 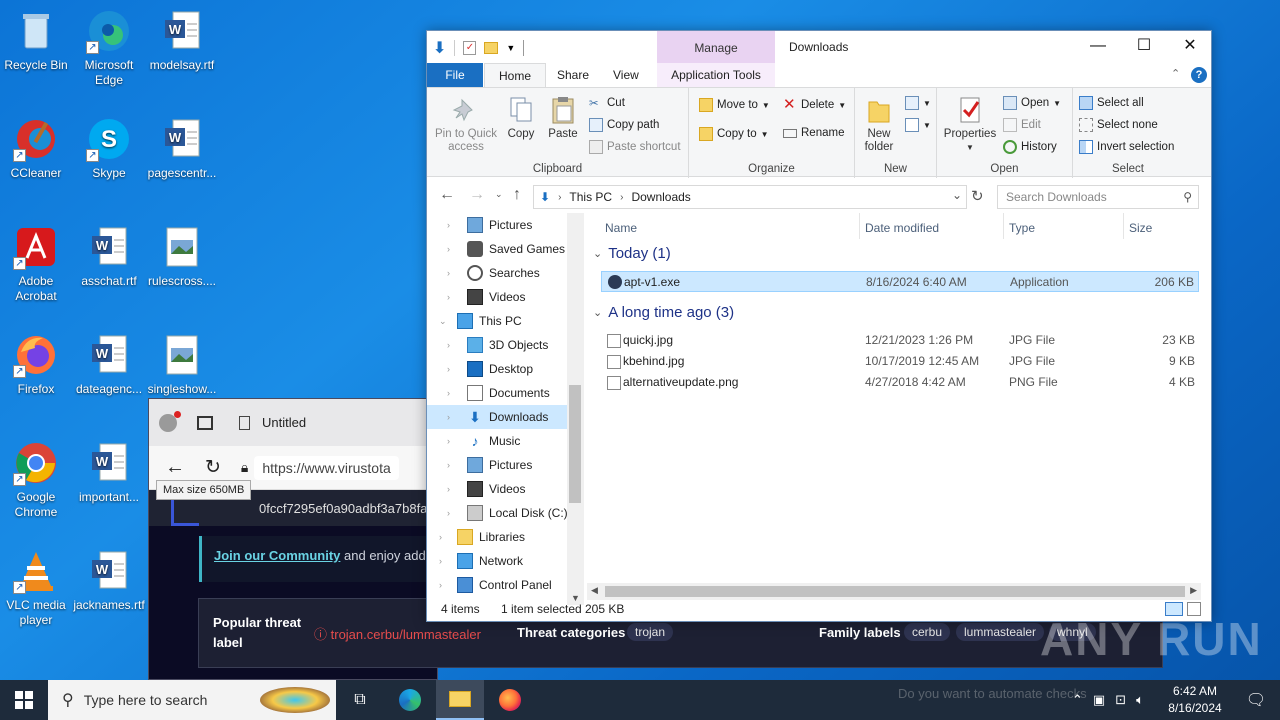 I want to click on back-arrow-icon: ←, so click(x=447, y=195).